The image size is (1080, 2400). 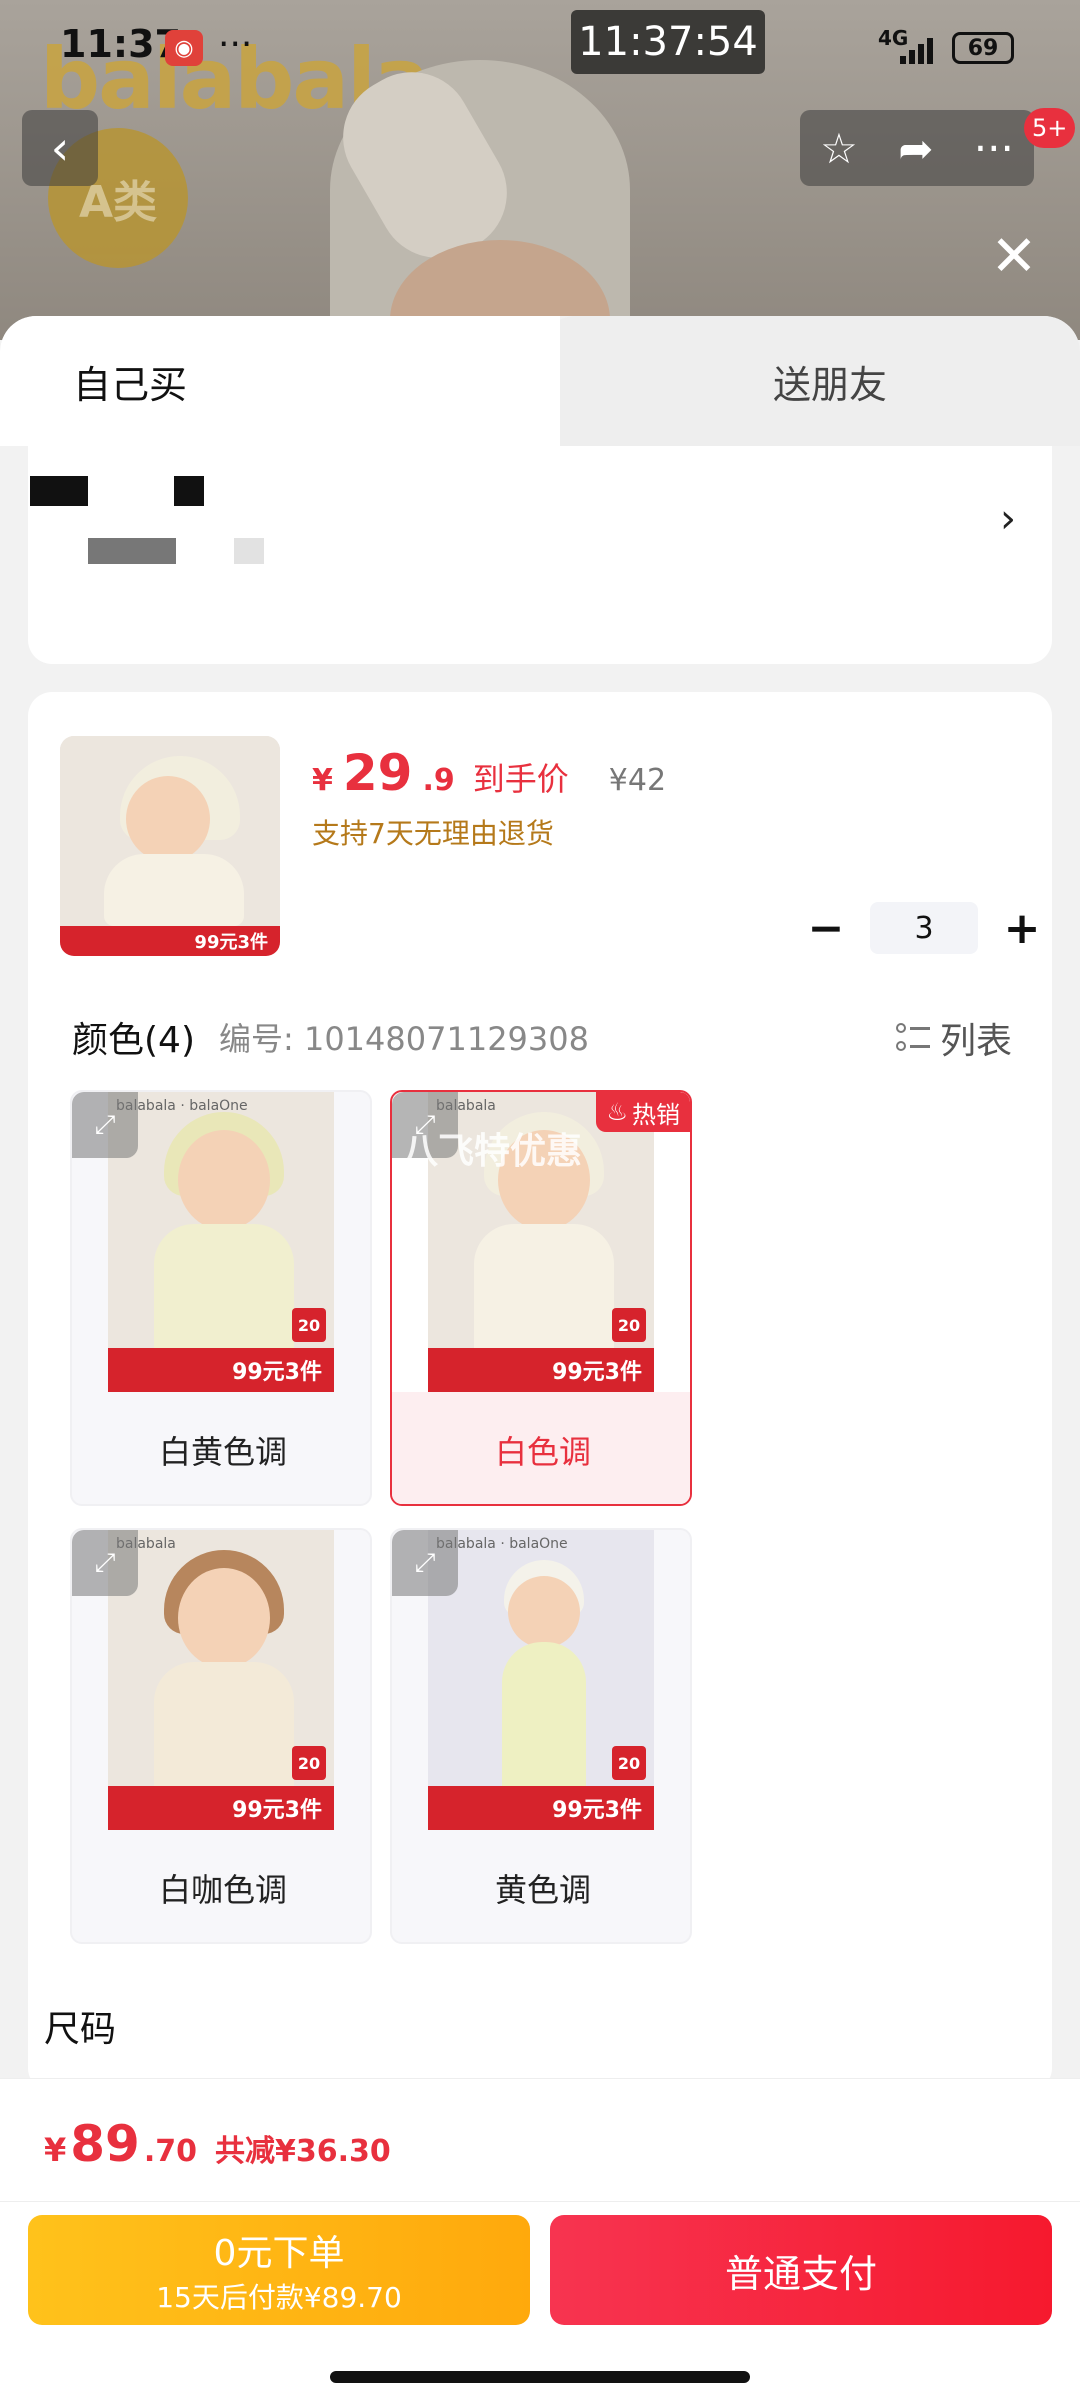 What do you see at coordinates (170, 2151) in the screenshot?
I see `total-decimal: .70` at bounding box center [170, 2151].